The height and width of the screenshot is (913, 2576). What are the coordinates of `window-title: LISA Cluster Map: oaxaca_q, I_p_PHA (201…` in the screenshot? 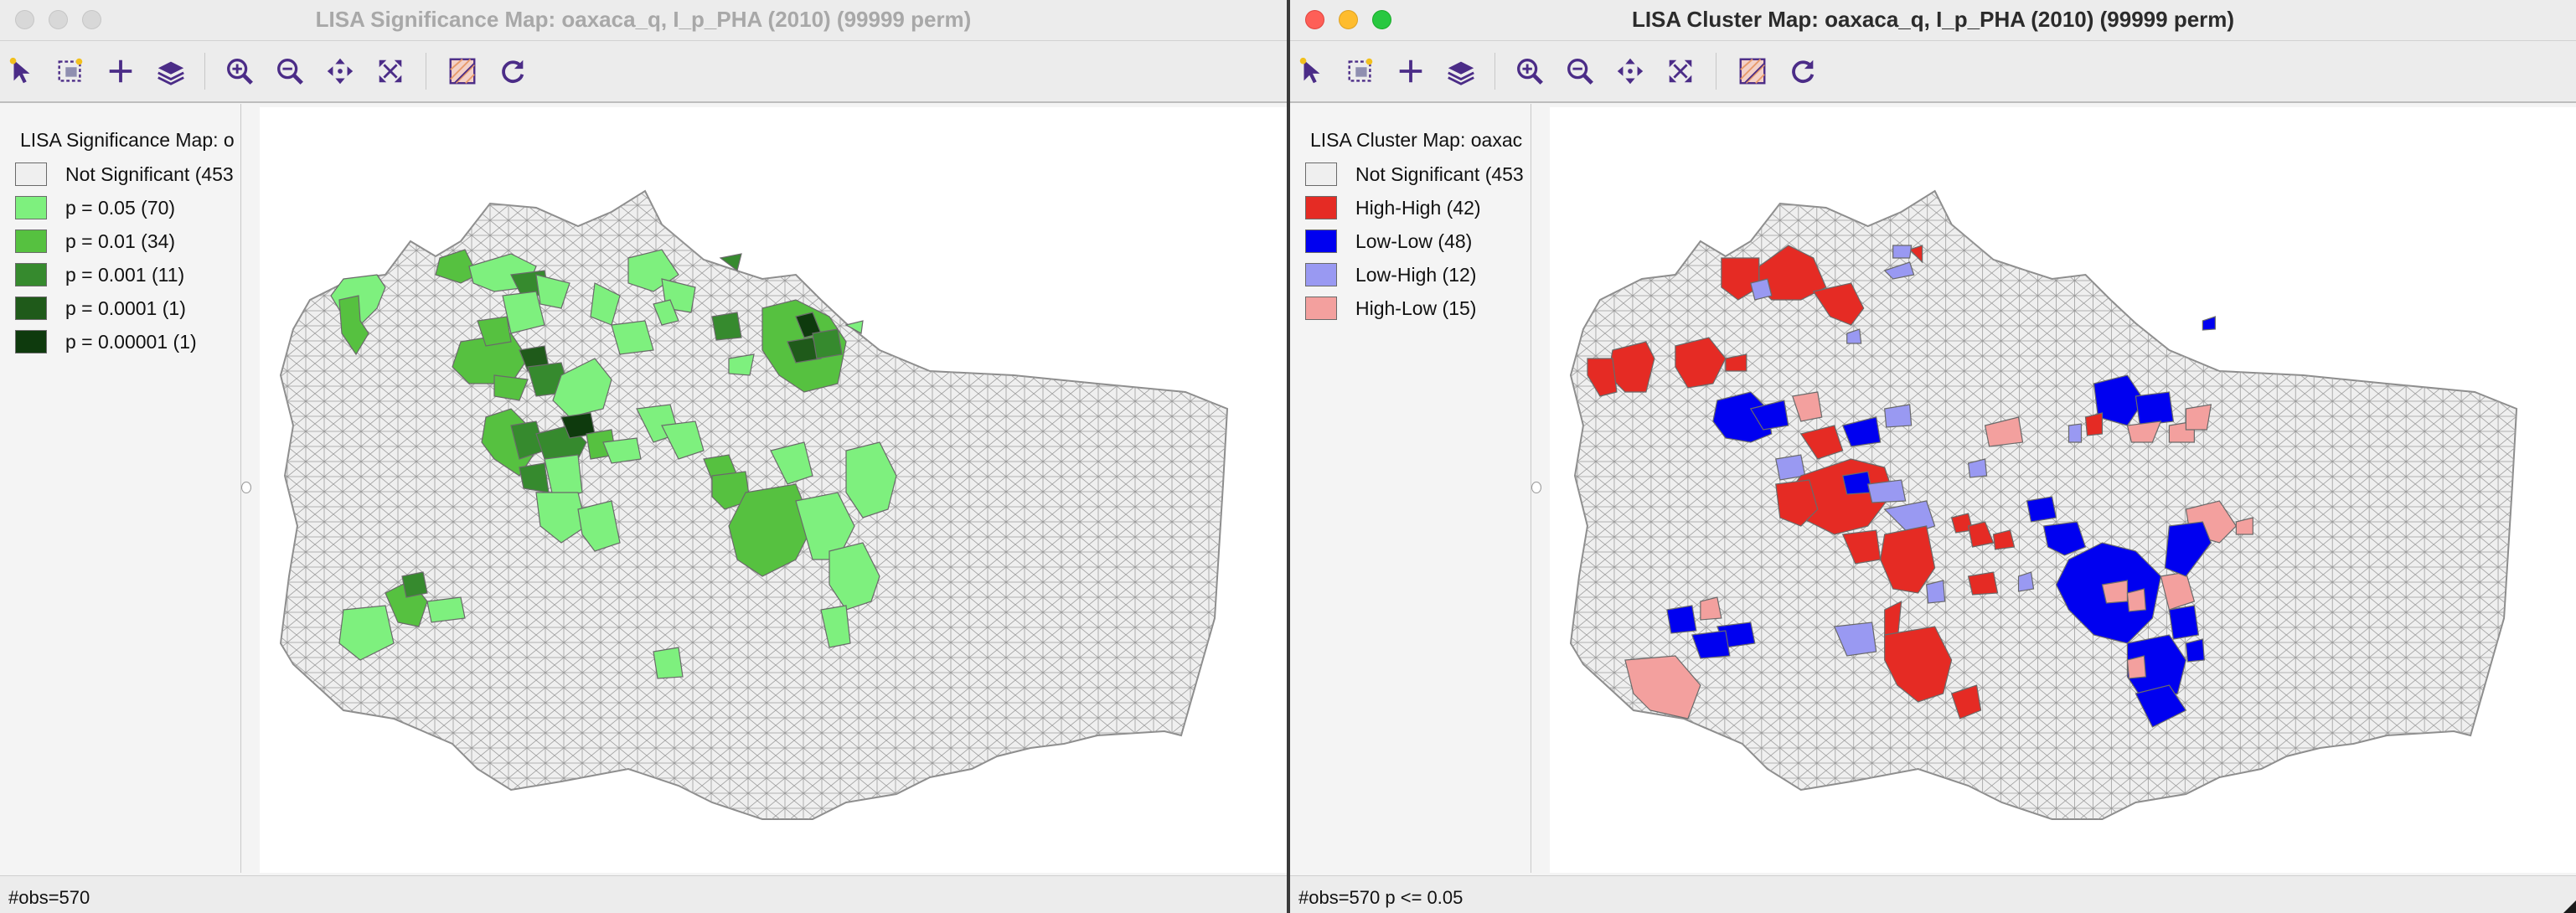 It's located at (1933, 19).